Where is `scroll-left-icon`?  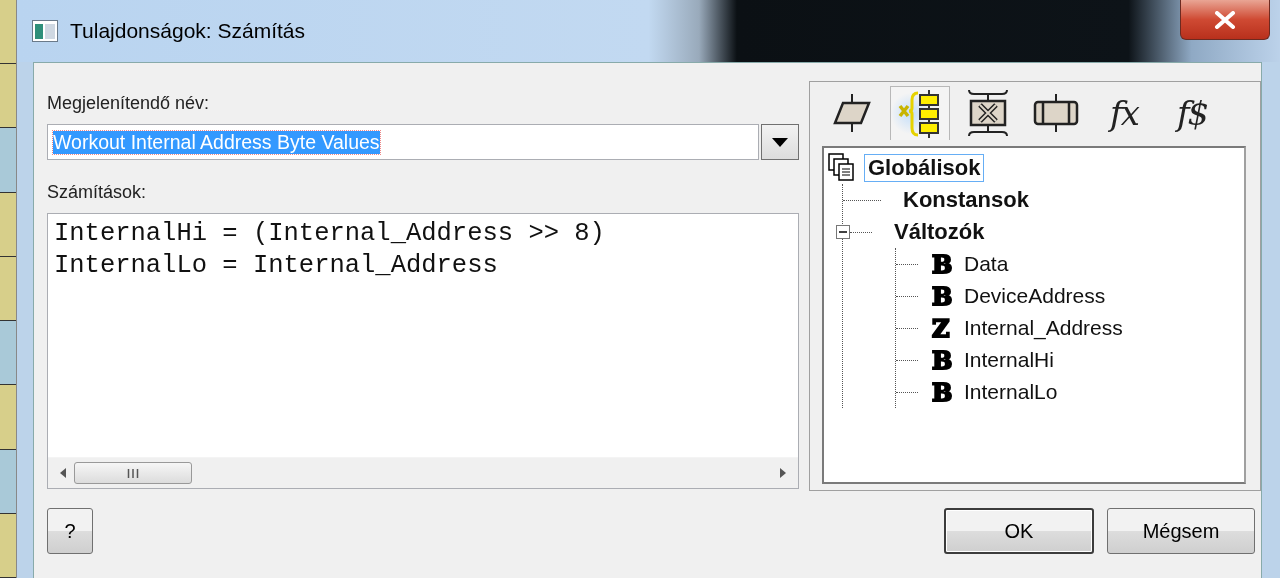 scroll-left-icon is located at coordinates (63, 473).